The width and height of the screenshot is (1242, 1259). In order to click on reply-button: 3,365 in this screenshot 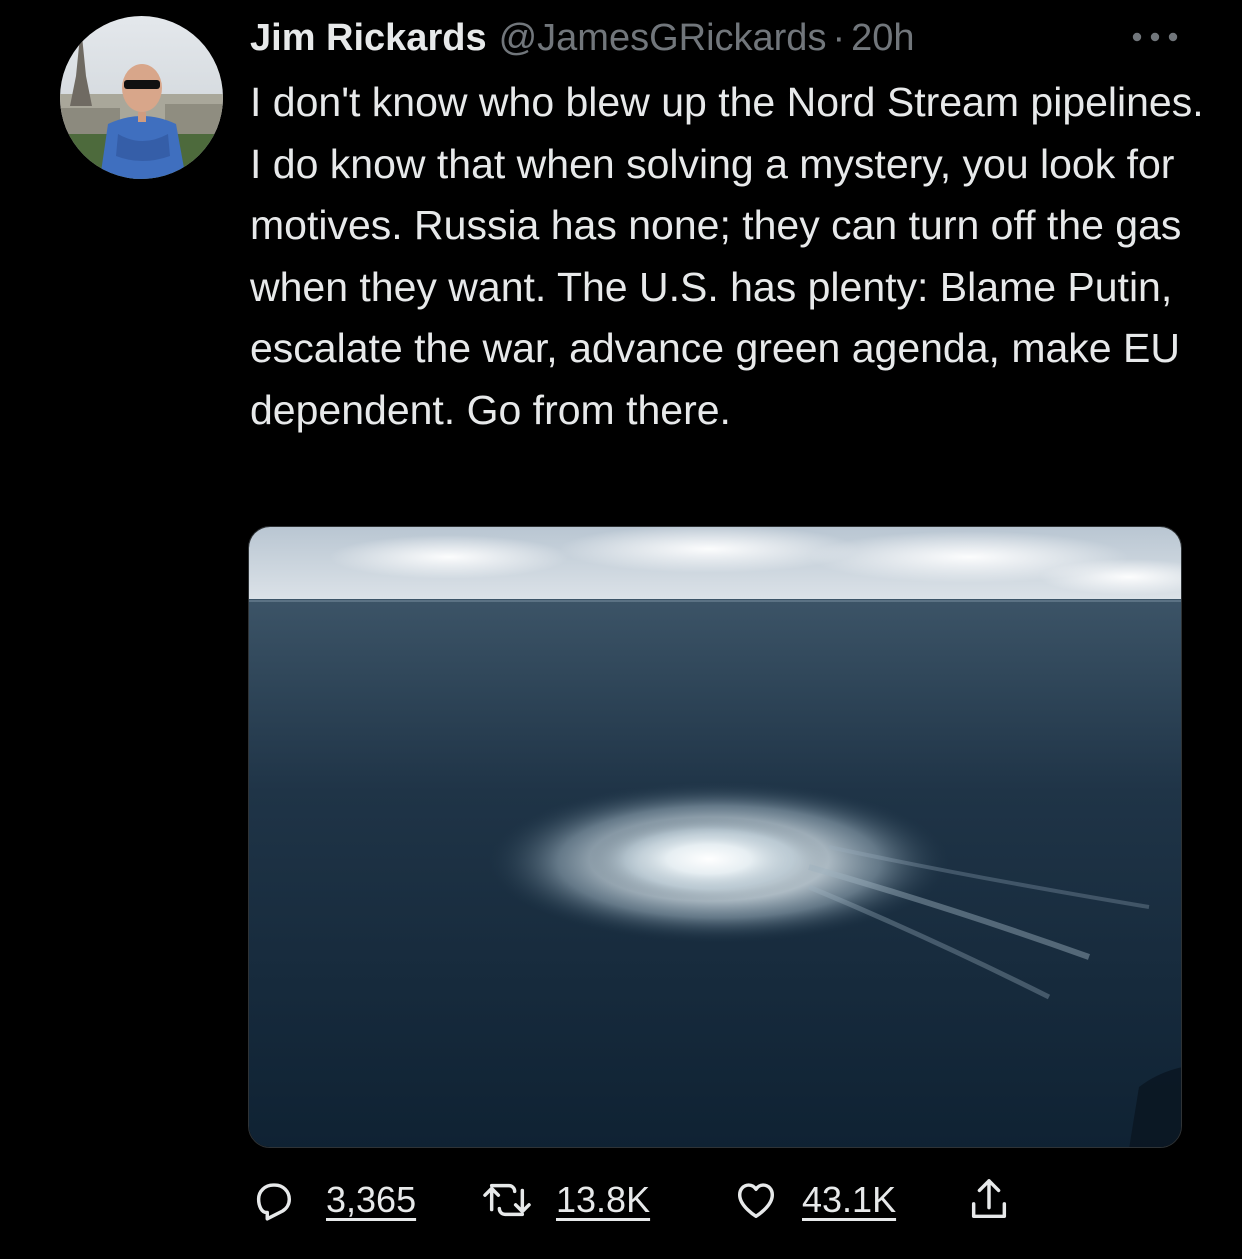, I will do `click(333, 1200)`.